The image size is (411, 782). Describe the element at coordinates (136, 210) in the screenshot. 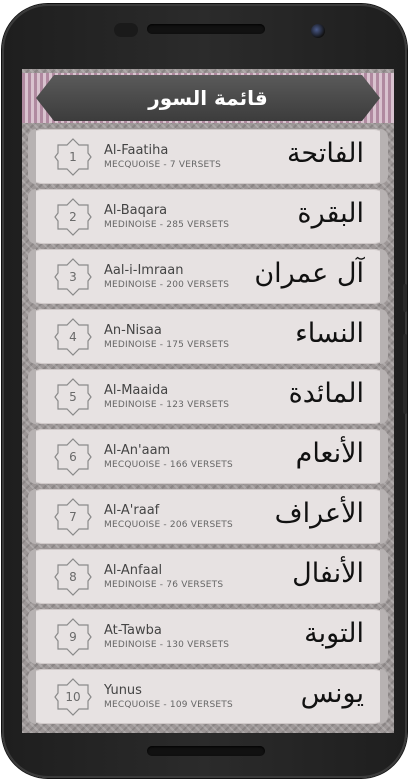

I see `surah-name: Al-Baqara` at that location.